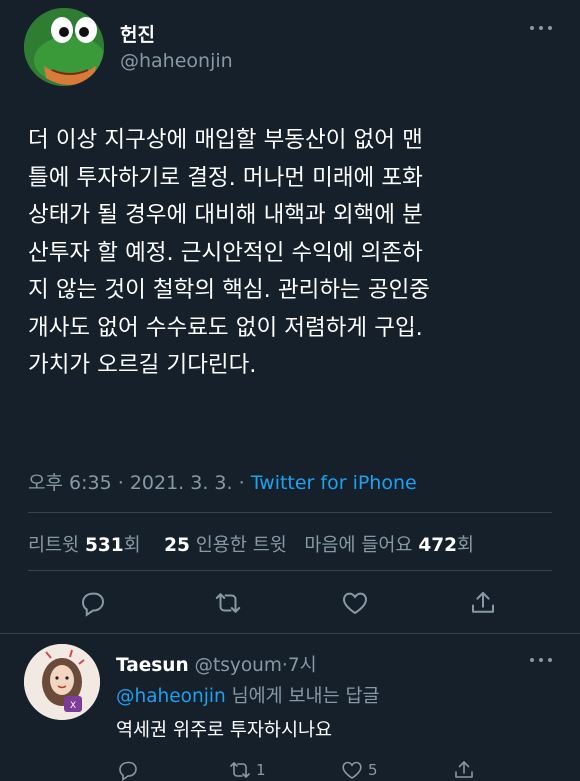 This screenshot has width=580, height=781. Describe the element at coordinates (171, 696) in the screenshot. I see `replying-to-mention: @haheonjin` at that location.